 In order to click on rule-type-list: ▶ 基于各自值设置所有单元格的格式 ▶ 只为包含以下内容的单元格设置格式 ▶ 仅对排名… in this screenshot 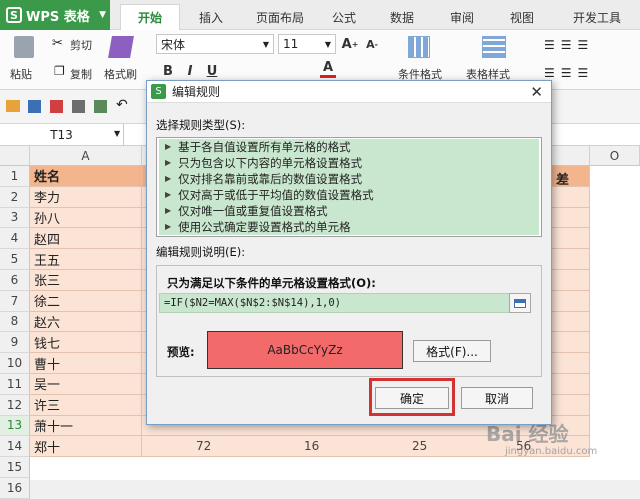, I will do `click(349, 187)`.